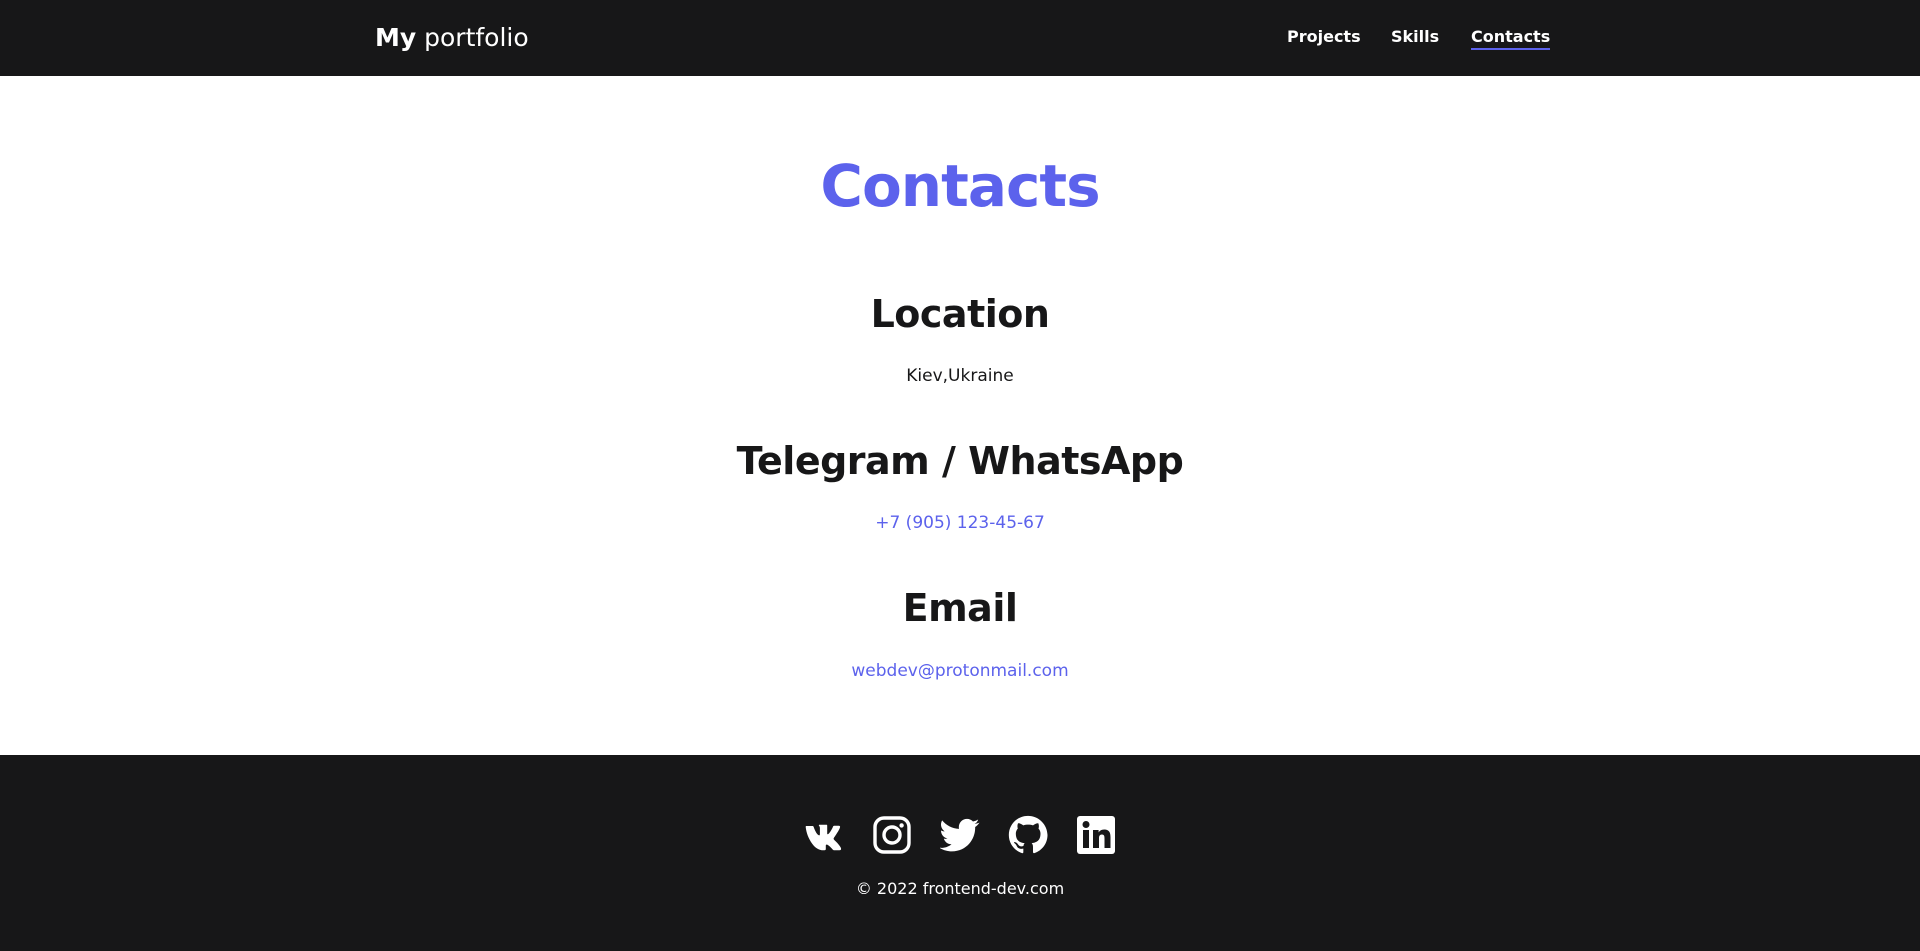 The width and height of the screenshot is (1920, 951). What do you see at coordinates (1415, 38) in the screenshot?
I see `nav-link-skills: Skills` at bounding box center [1415, 38].